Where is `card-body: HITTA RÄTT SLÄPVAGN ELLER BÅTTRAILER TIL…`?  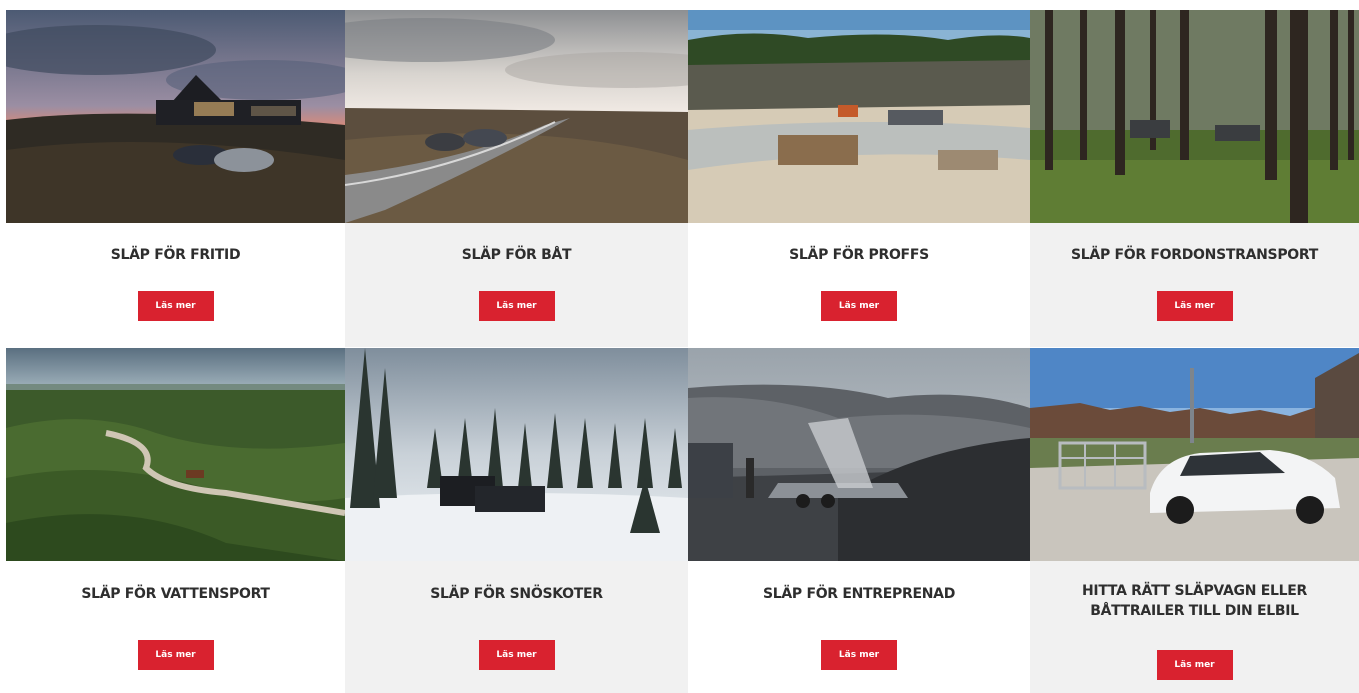
card-body: HITTA RÄTT SLÄPVAGN ELLER BÅTTRAILER TIL… is located at coordinates (1194, 627).